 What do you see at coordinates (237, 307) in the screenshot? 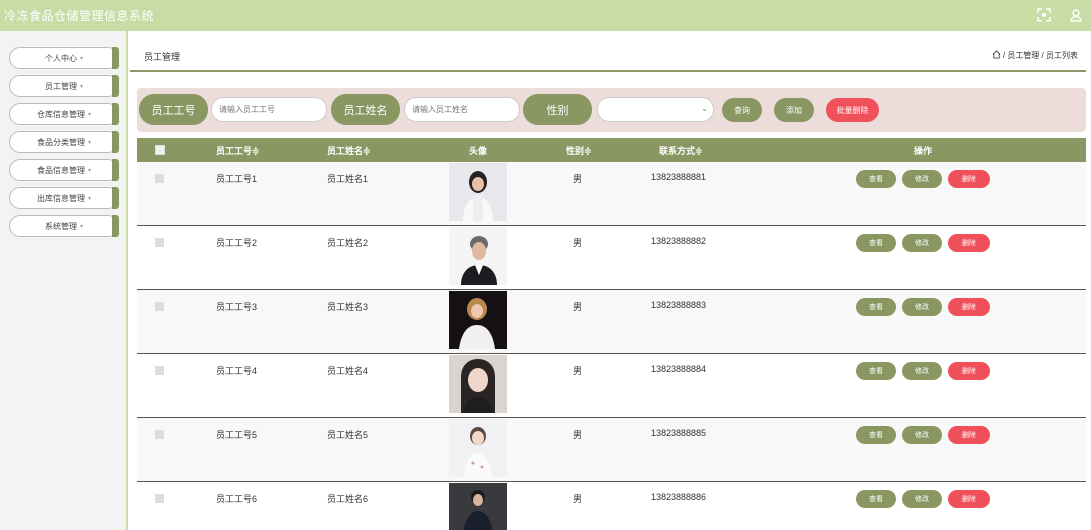
I see `employee-id-cell: 员工工号3` at bounding box center [237, 307].